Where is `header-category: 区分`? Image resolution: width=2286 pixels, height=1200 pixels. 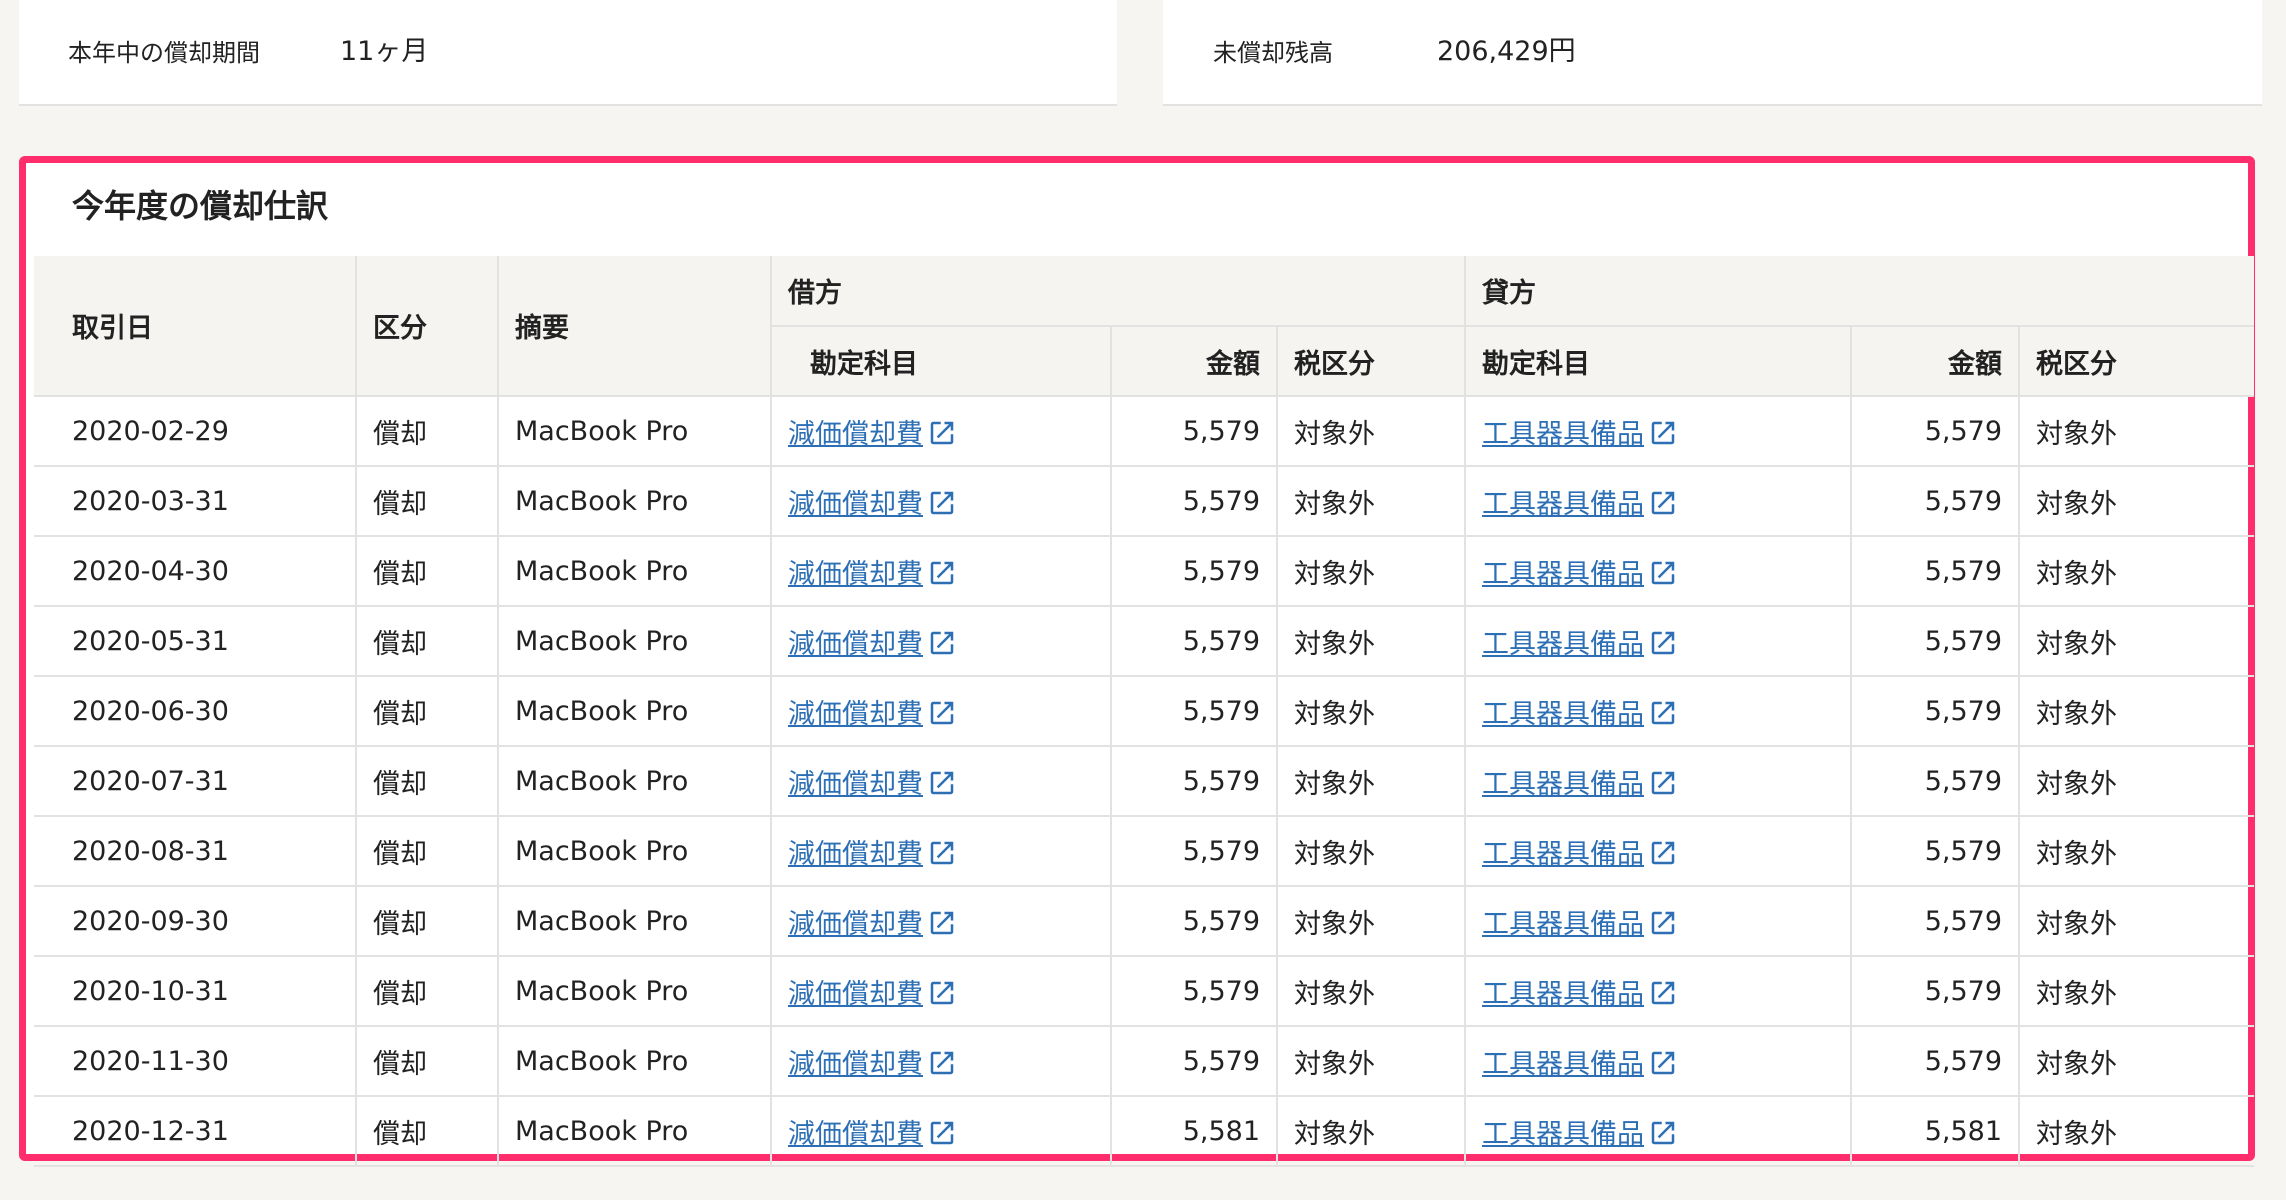
header-category: 区分 is located at coordinates (427, 326).